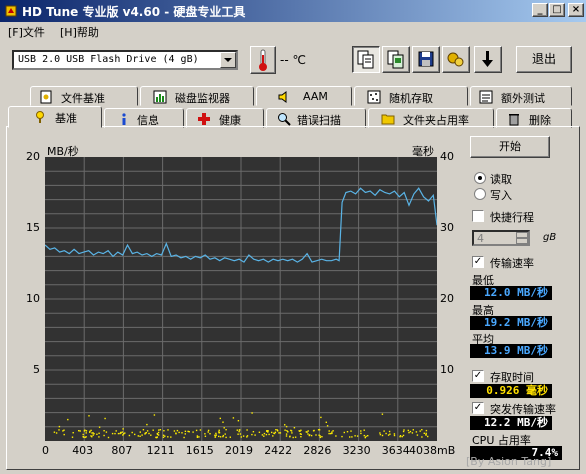  What do you see at coordinates (431, 118) in the screenshot?
I see `tab-folder-usage: 文件夹占用率` at bounding box center [431, 118].